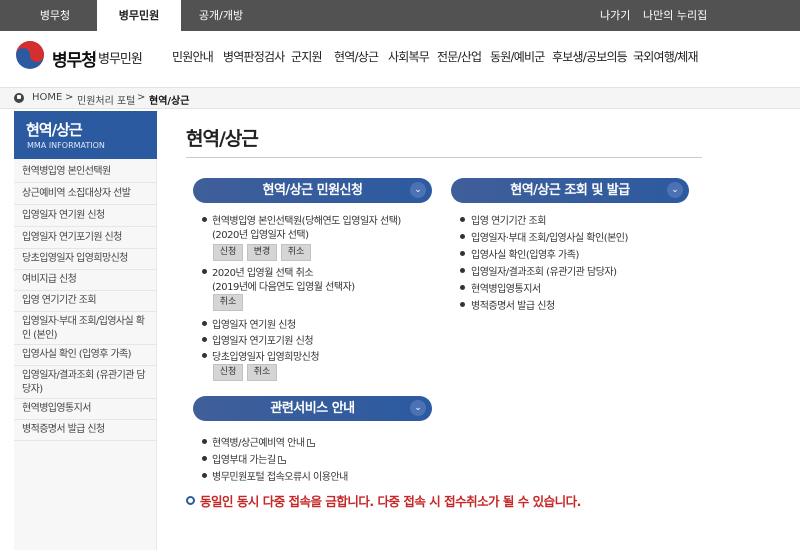 The width and height of the screenshot is (800, 550). Describe the element at coordinates (30, 55) in the screenshot. I see `taeguk-logo-icon` at that location.